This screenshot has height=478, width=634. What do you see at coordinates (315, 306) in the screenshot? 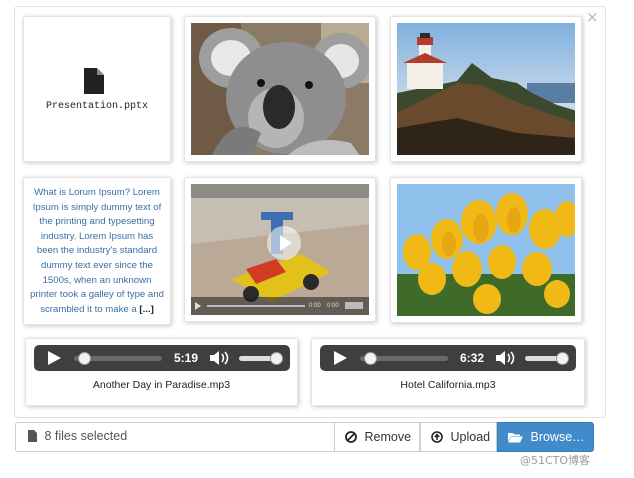
I see `video-current-time: 0:00` at bounding box center [315, 306].